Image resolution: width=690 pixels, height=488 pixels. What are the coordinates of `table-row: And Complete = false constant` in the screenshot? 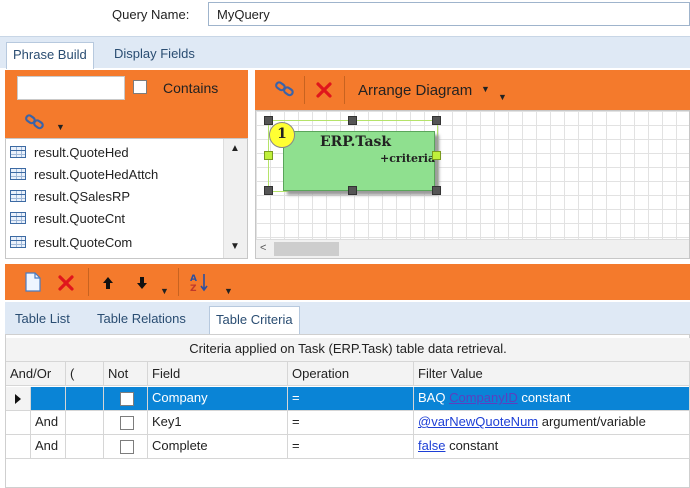 It's located at (348, 447).